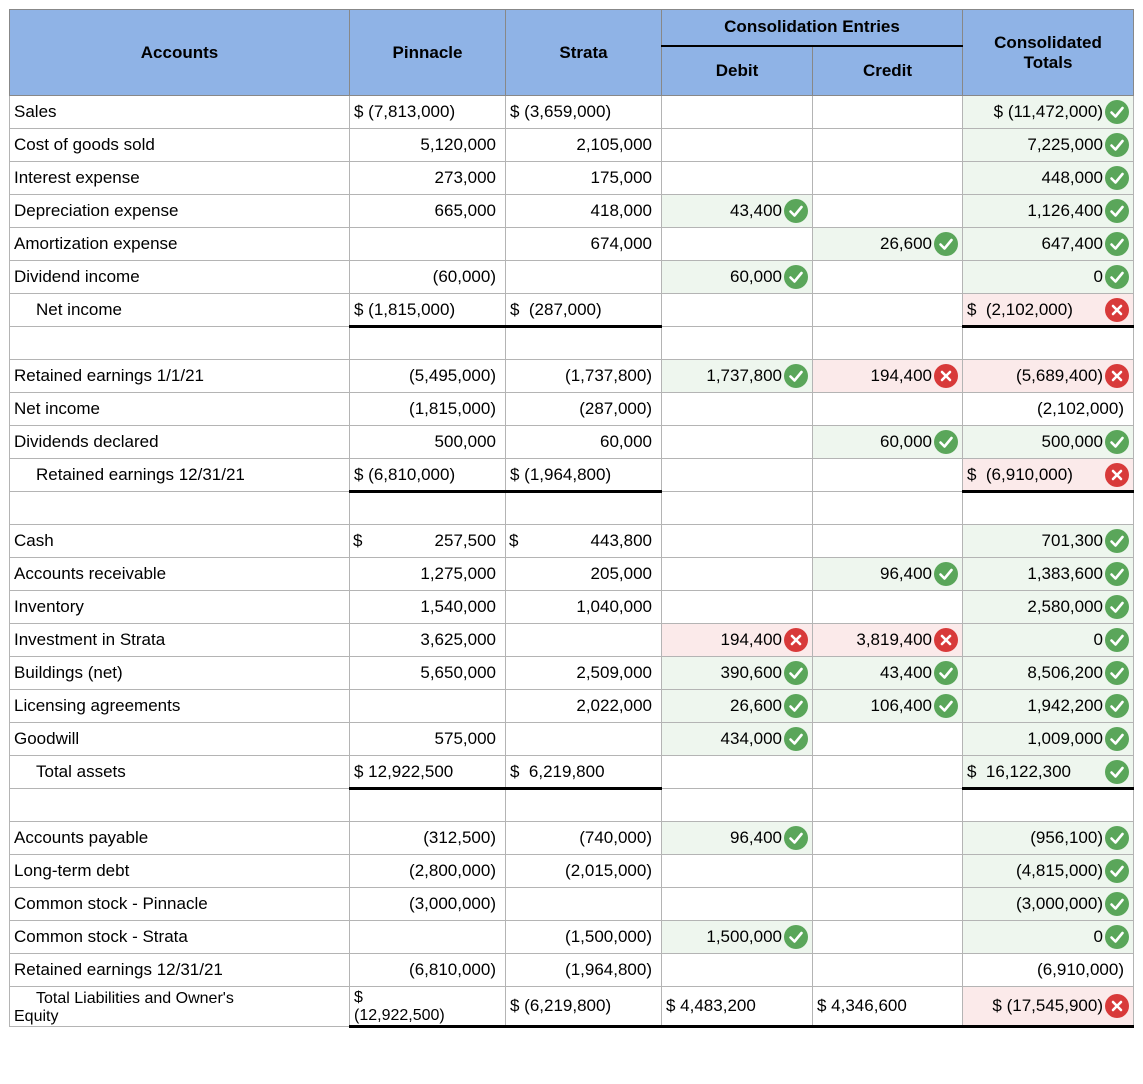 The height and width of the screenshot is (1084, 1143). Describe the element at coordinates (737, 277) in the screenshot. I see `debit-entry: 60,000` at that location.